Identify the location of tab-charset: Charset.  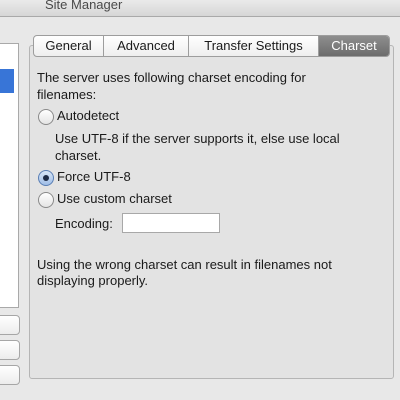
(354, 46).